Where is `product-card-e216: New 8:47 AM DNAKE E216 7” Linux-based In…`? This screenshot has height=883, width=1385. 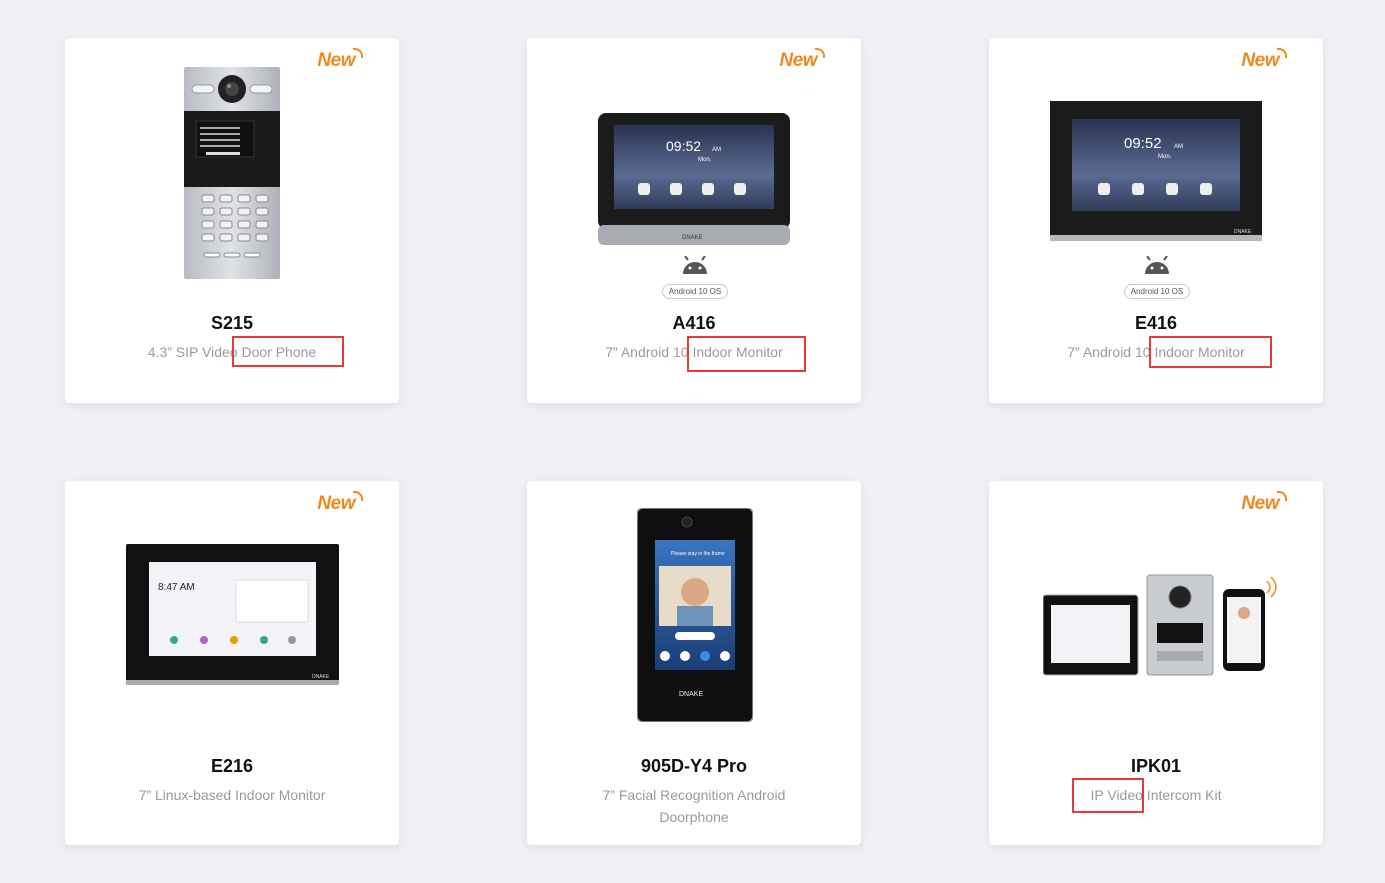
product-card-e216: New 8:47 AM DNAKE E216 7” Linux-based In… is located at coordinates (232, 663).